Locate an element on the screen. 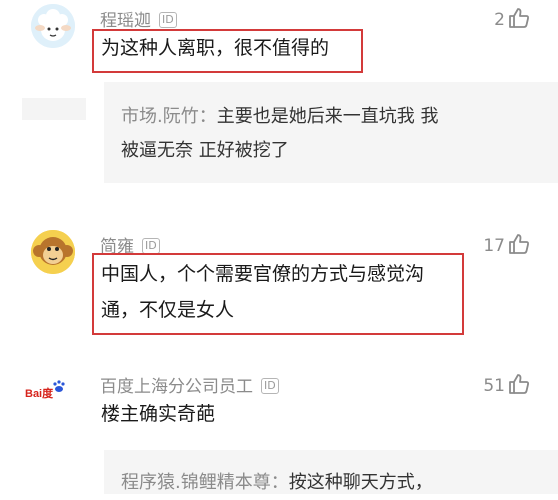 Image resolution: width=558 pixels, height=500 pixels. sheep-avatar-icon is located at coordinates (53, 26).